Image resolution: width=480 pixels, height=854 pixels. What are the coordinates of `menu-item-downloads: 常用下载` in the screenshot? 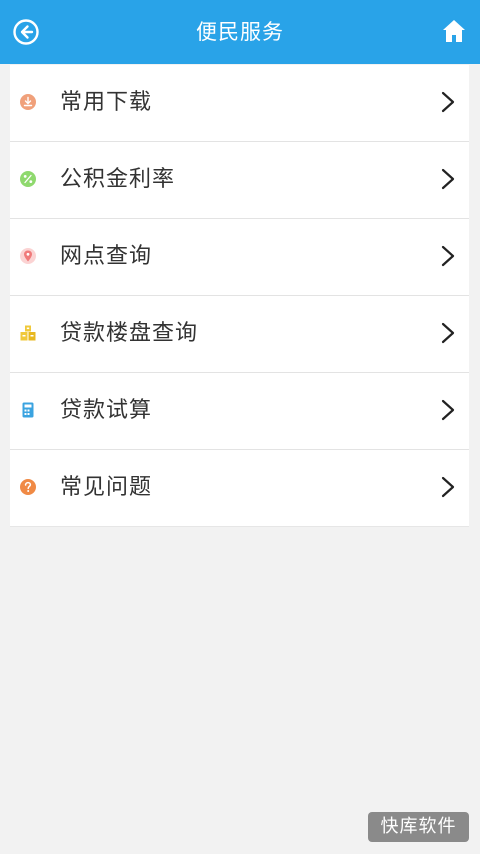 It's located at (239, 103).